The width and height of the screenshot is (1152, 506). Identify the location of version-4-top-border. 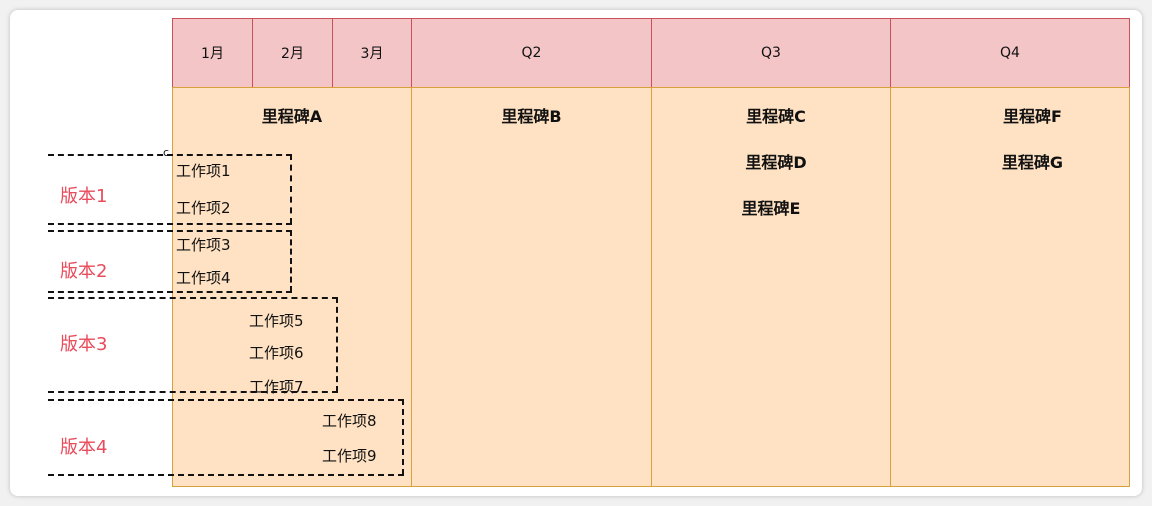
(226, 400).